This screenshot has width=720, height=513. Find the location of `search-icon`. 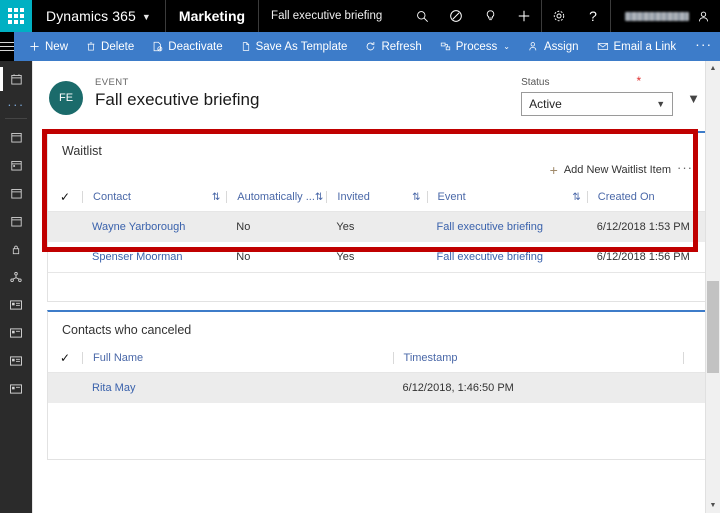

search-icon is located at coordinates (422, 16).